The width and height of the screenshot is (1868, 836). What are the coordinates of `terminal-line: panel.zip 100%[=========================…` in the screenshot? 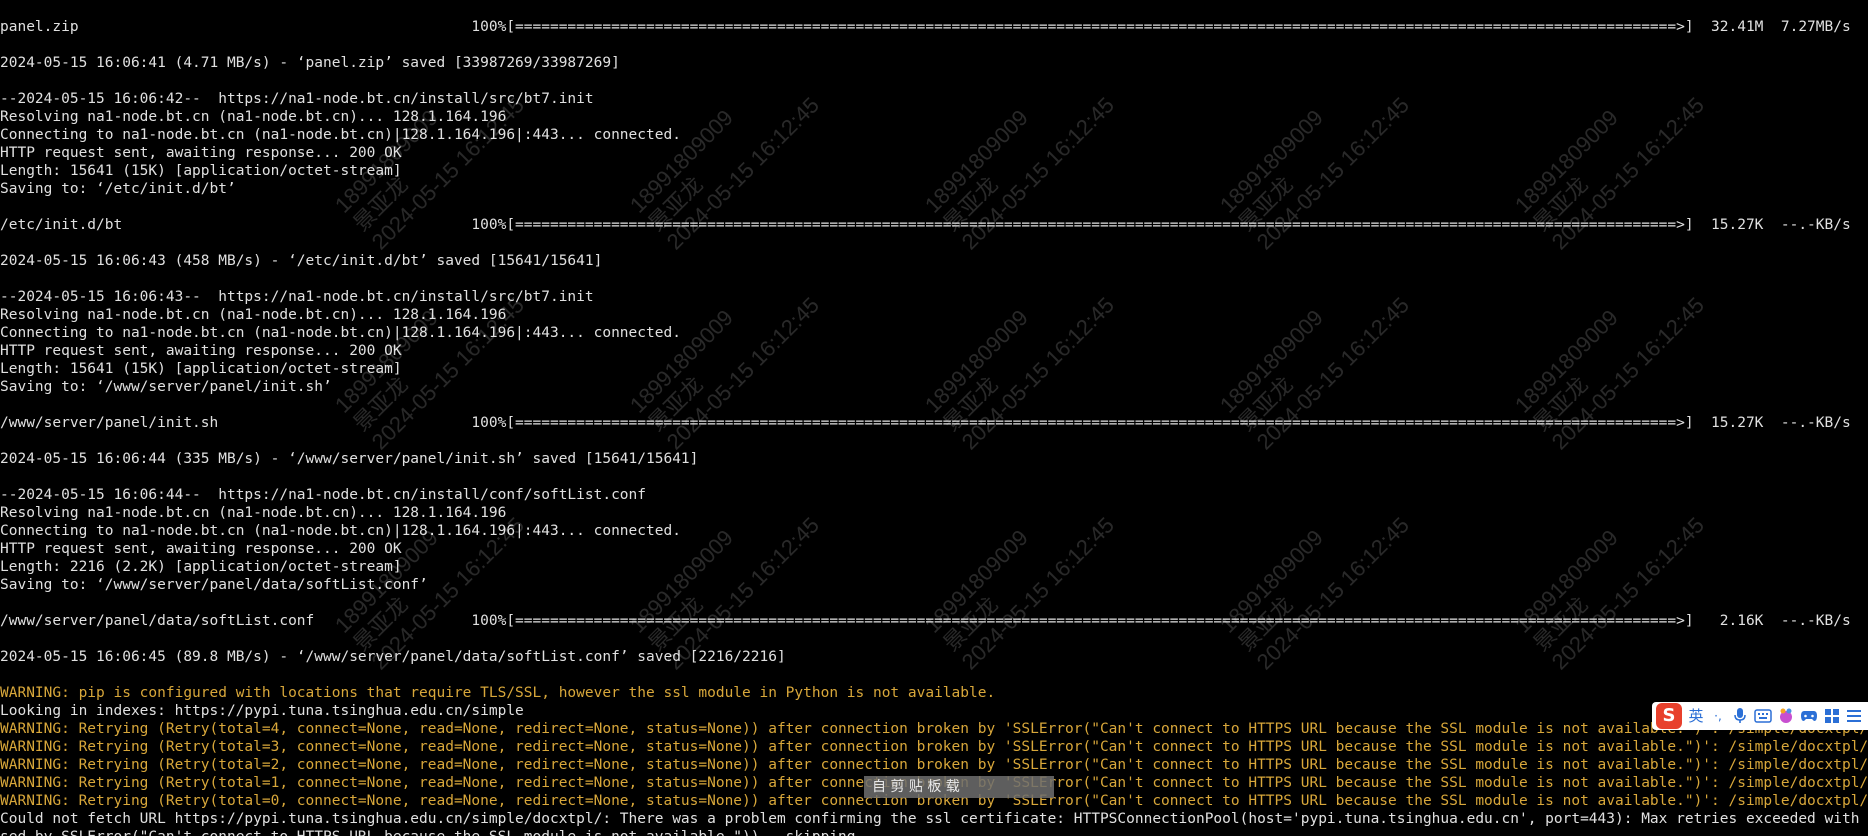 It's located at (934, 27).